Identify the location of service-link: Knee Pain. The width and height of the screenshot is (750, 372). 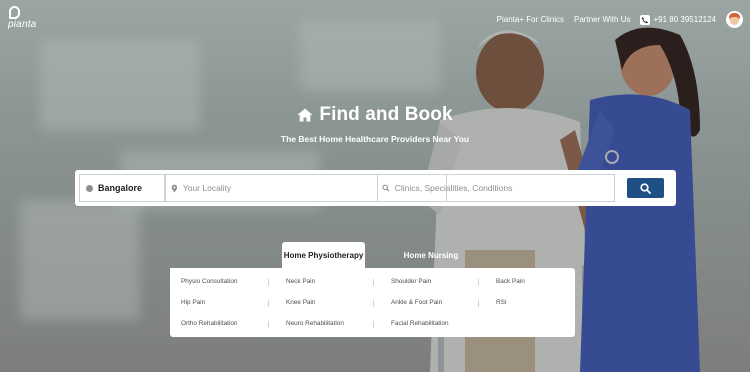
(301, 303).